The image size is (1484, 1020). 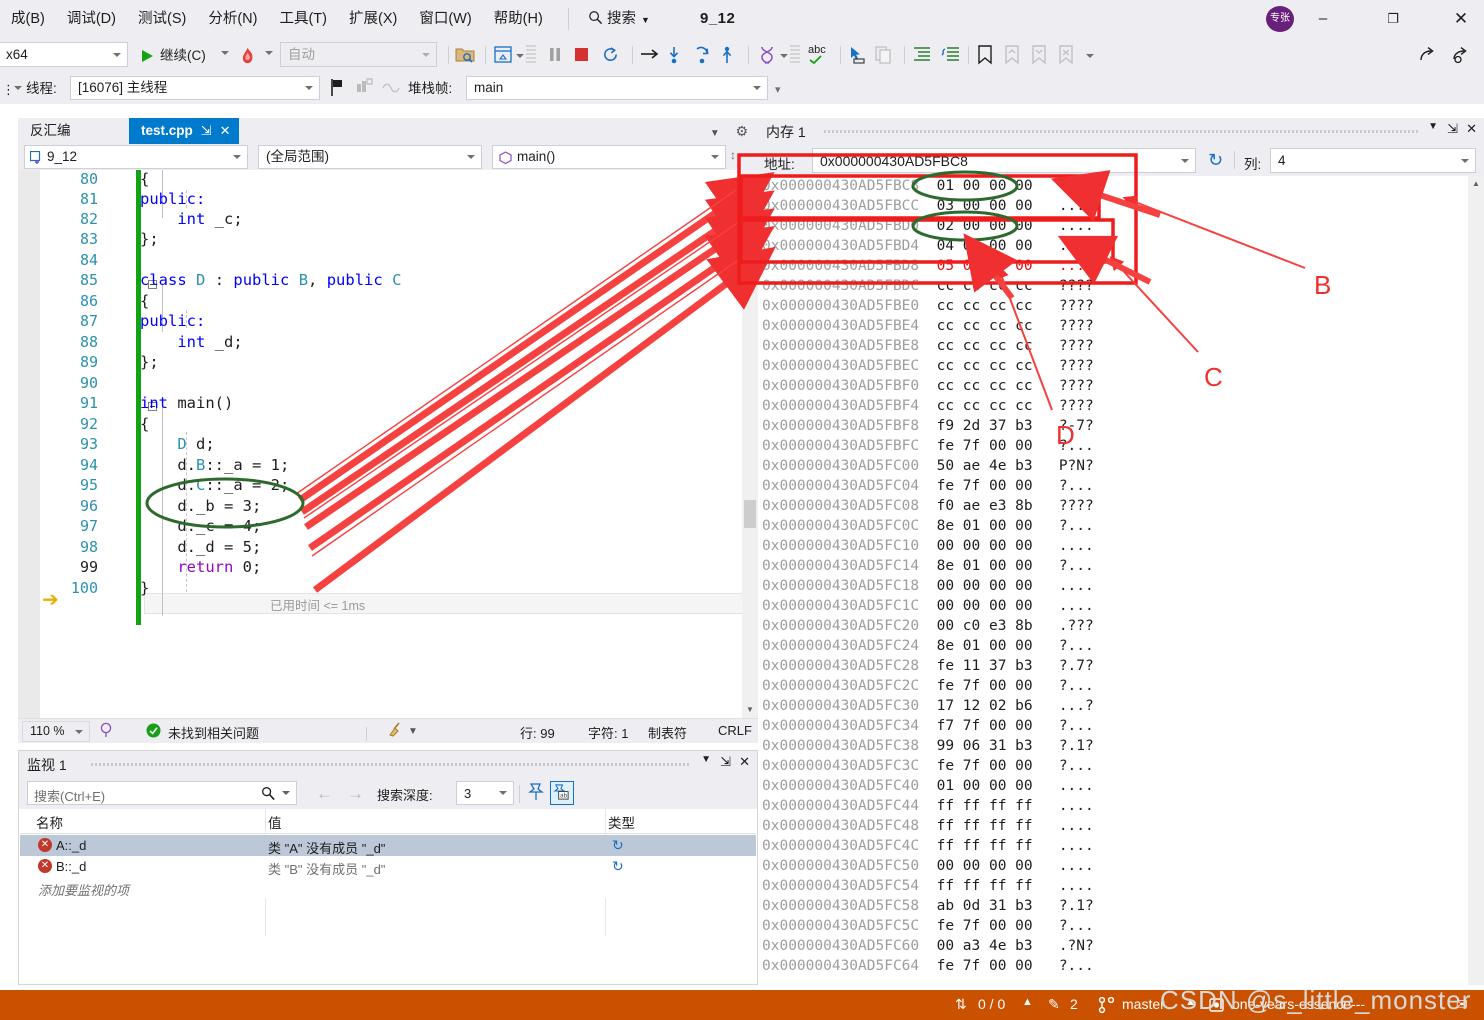 What do you see at coordinates (883, 56) in the screenshot?
I see `copy-icon` at bounding box center [883, 56].